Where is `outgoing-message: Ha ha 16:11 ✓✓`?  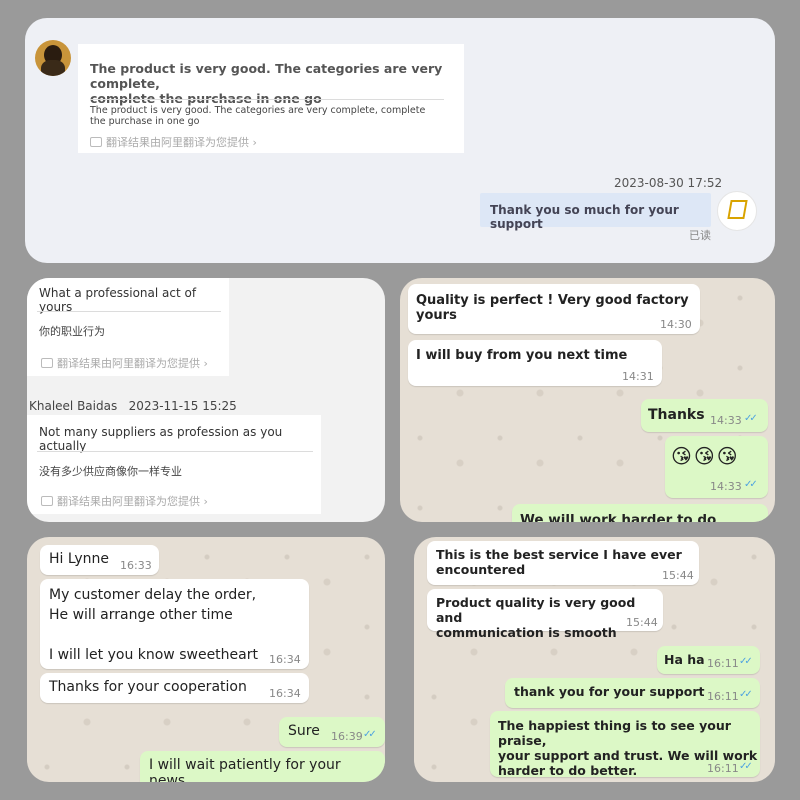
outgoing-message: Ha ha 16:11 ✓✓ is located at coordinates (708, 660).